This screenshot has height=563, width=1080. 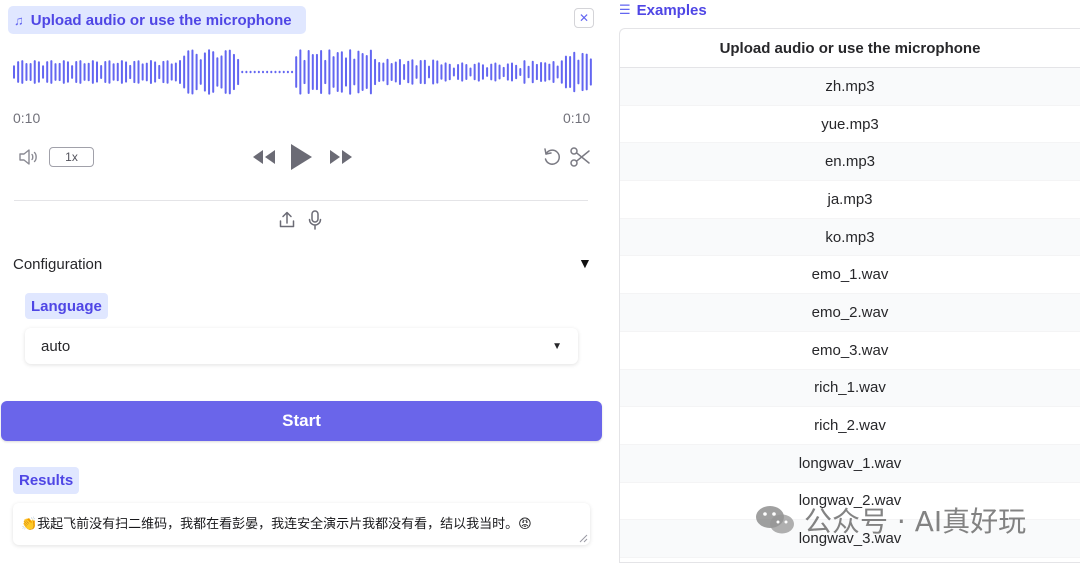 What do you see at coordinates (161, 20) in the screenshot?
I see `audio-input-label-text: Upload audio or use the microphone` at bounding box center [161, 20].